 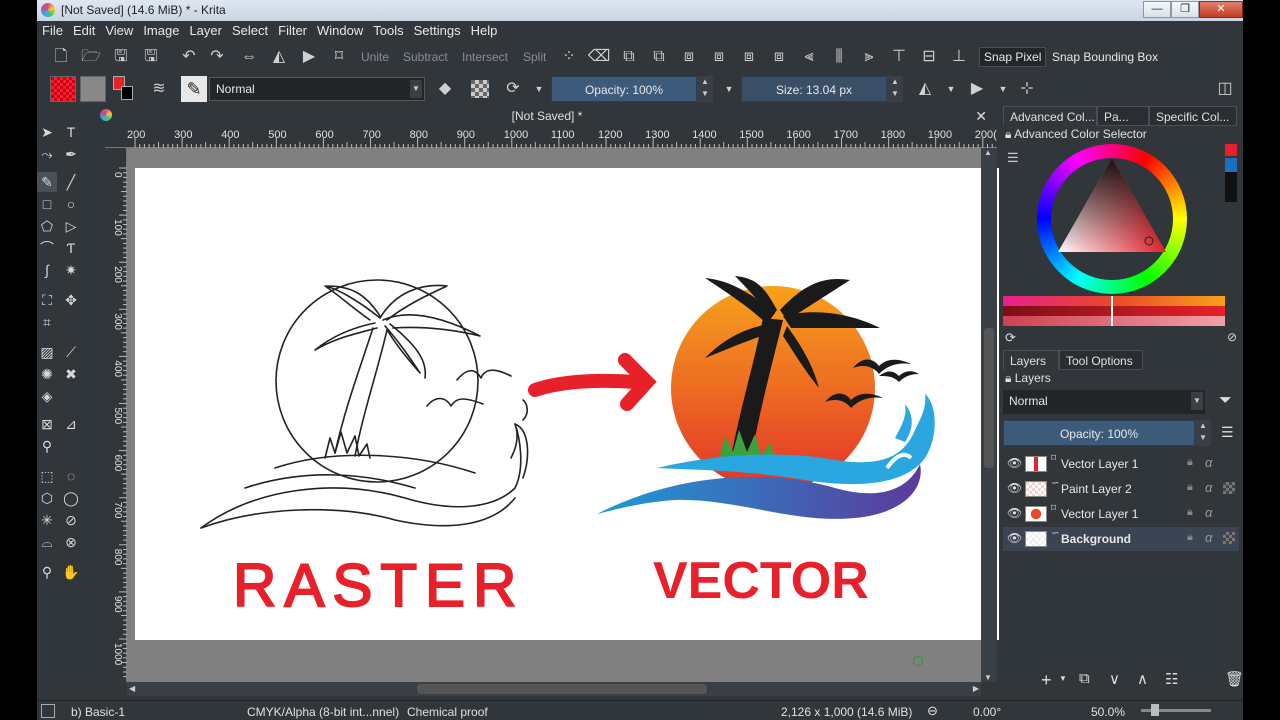 I want to click on redo-icon: ↷, so click(x=217, y=57).